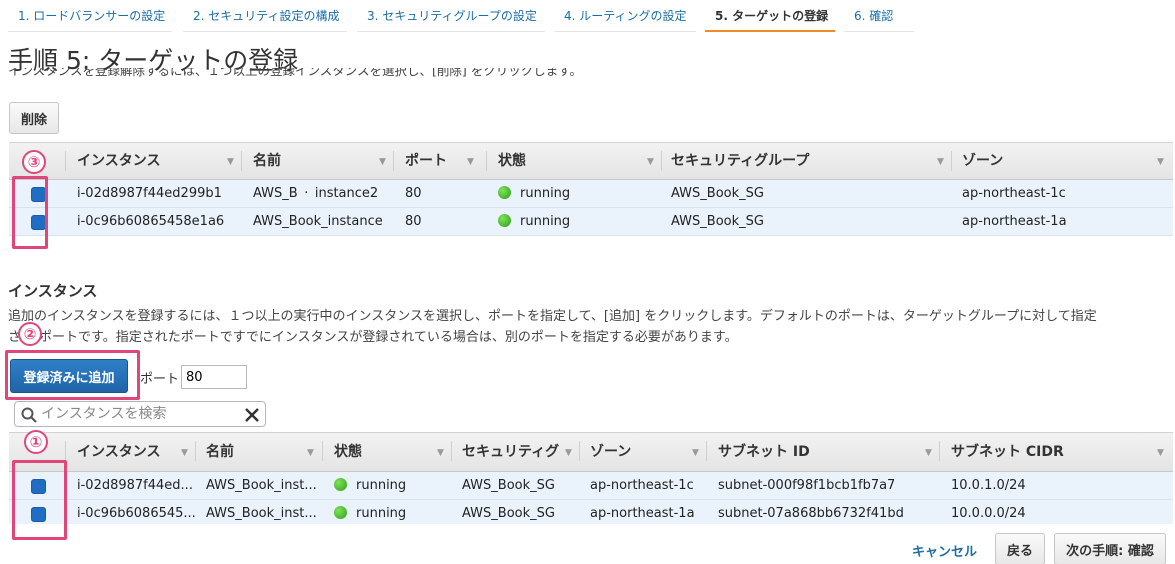  Describe the element at coordinates (944, 550) in the screenshot. I see `cancel-link: キャンセル` at that location.